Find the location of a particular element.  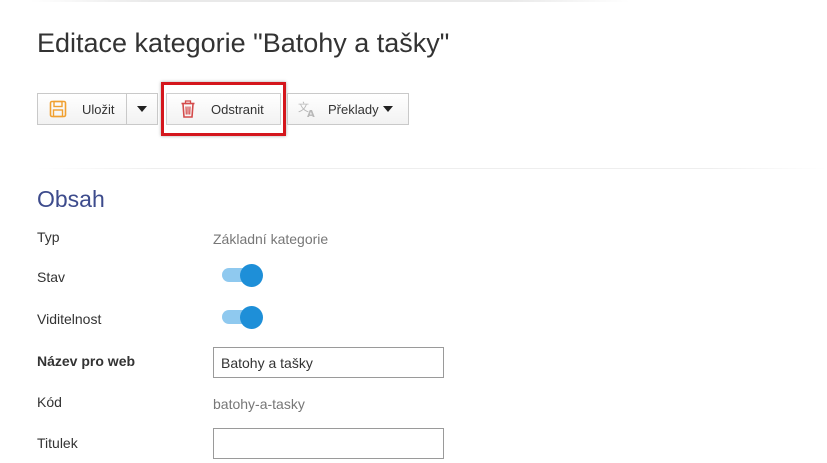

svg-text: A is located at coordinates (311, 113).